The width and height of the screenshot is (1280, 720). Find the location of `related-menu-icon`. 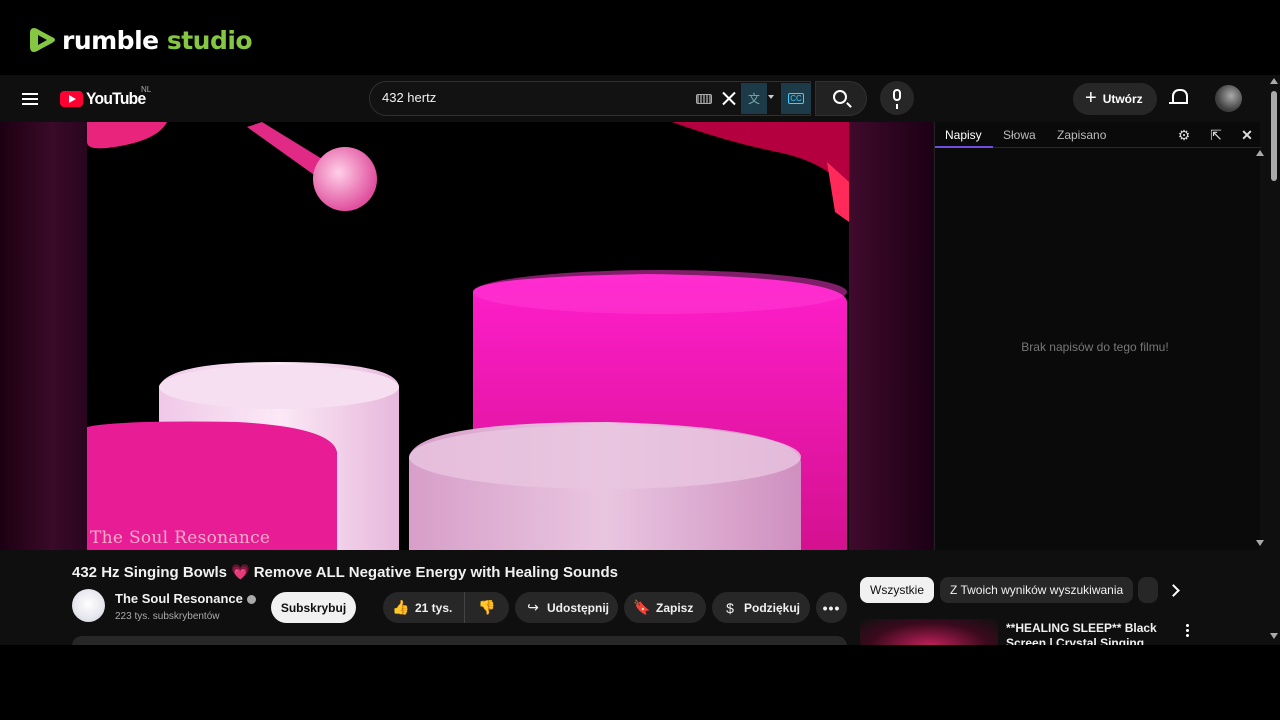

related-menu-icon is located at coordinates (1187, 630).